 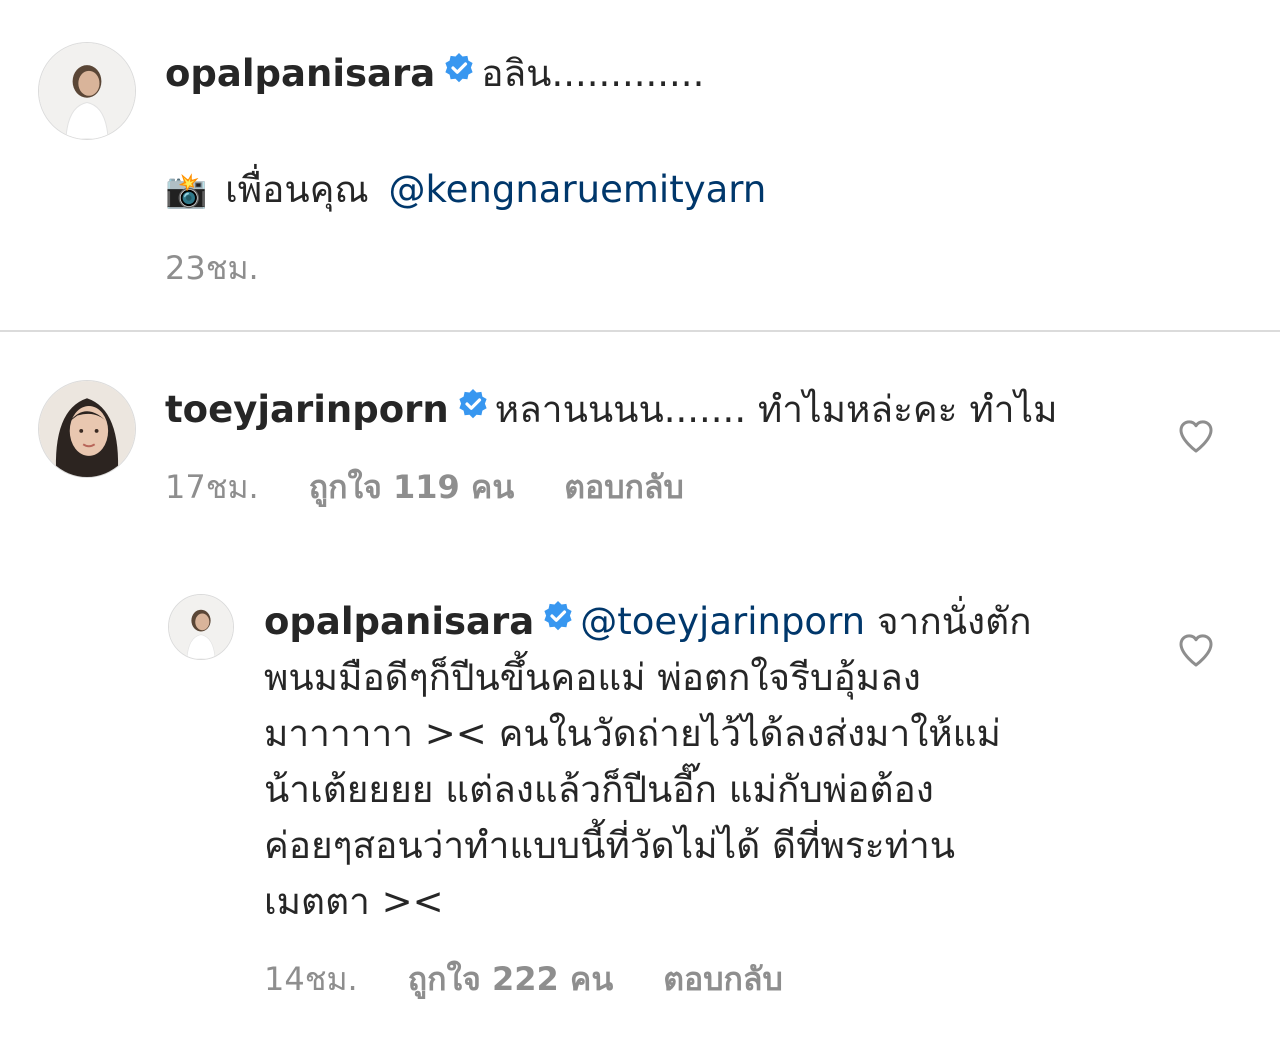 What do you see at coordinates (297, 189) in the screenshot?
I see `caption-text-2: เพื่อนคุณ` at bounding box center [297, 189].